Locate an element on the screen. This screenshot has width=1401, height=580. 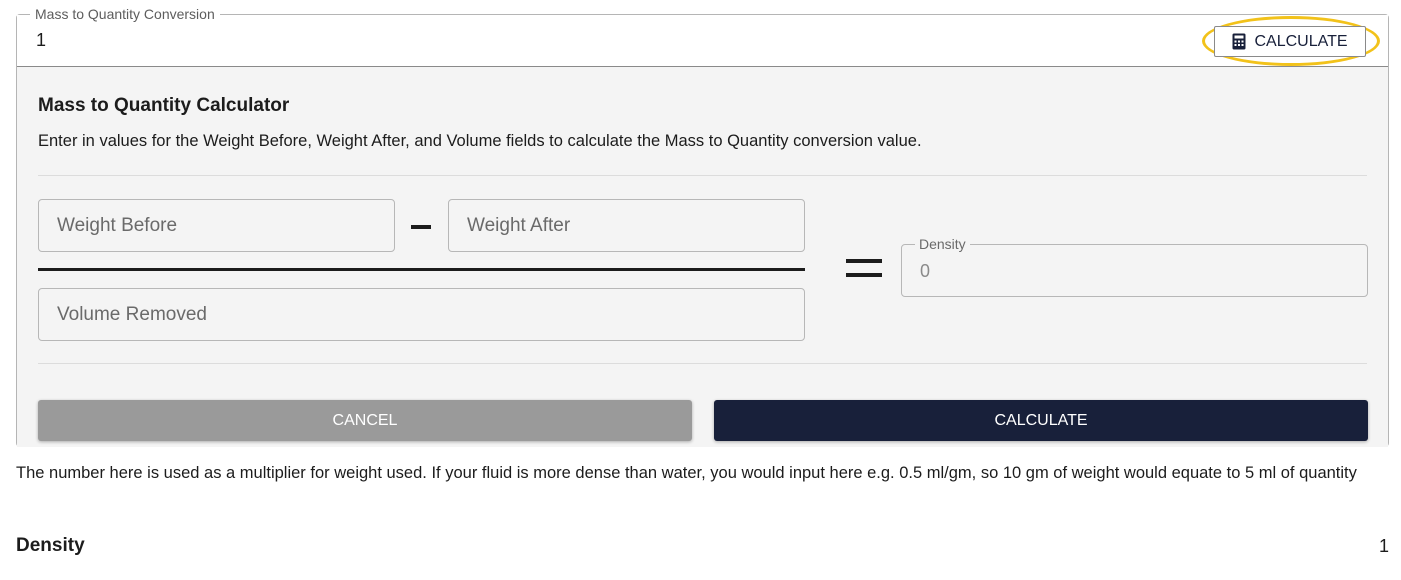
divider-bottom is located at coordinates (702, 363).